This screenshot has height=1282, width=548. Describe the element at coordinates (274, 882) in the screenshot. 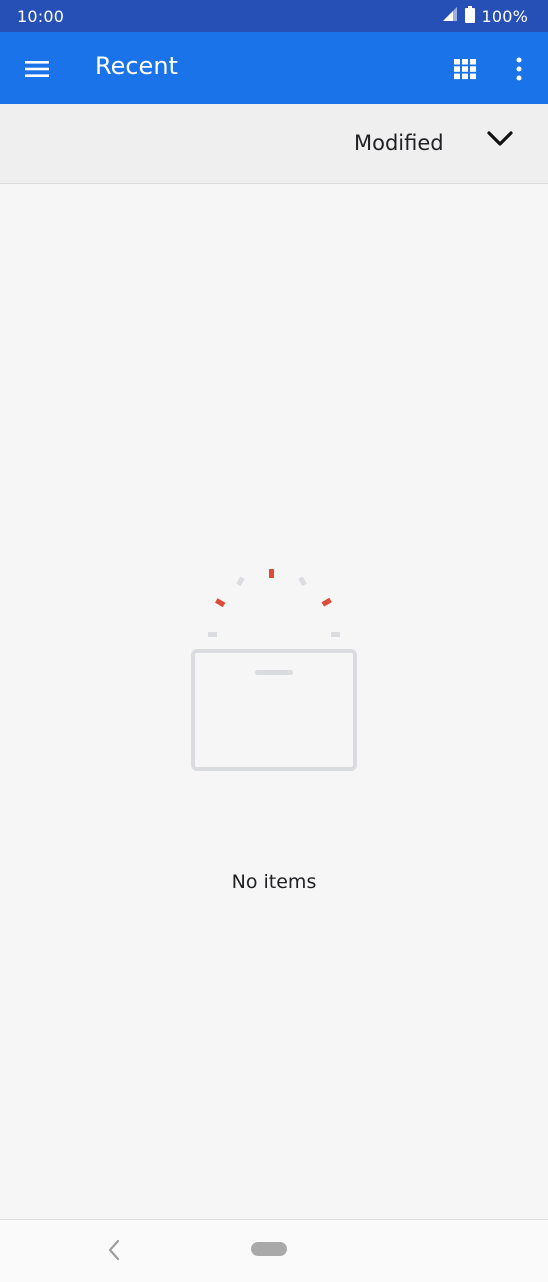

I see `empty-state-message: No items` at that location.